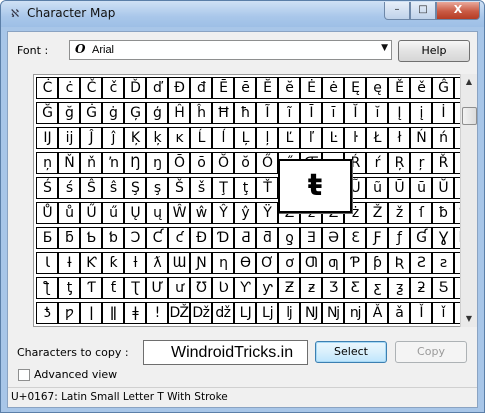 Image resolution: width=485 pixels, height=413 pixels. Describe the element at coordinates (69, 238) in the screenshot. I see `character-cell: ƃ` at that location.